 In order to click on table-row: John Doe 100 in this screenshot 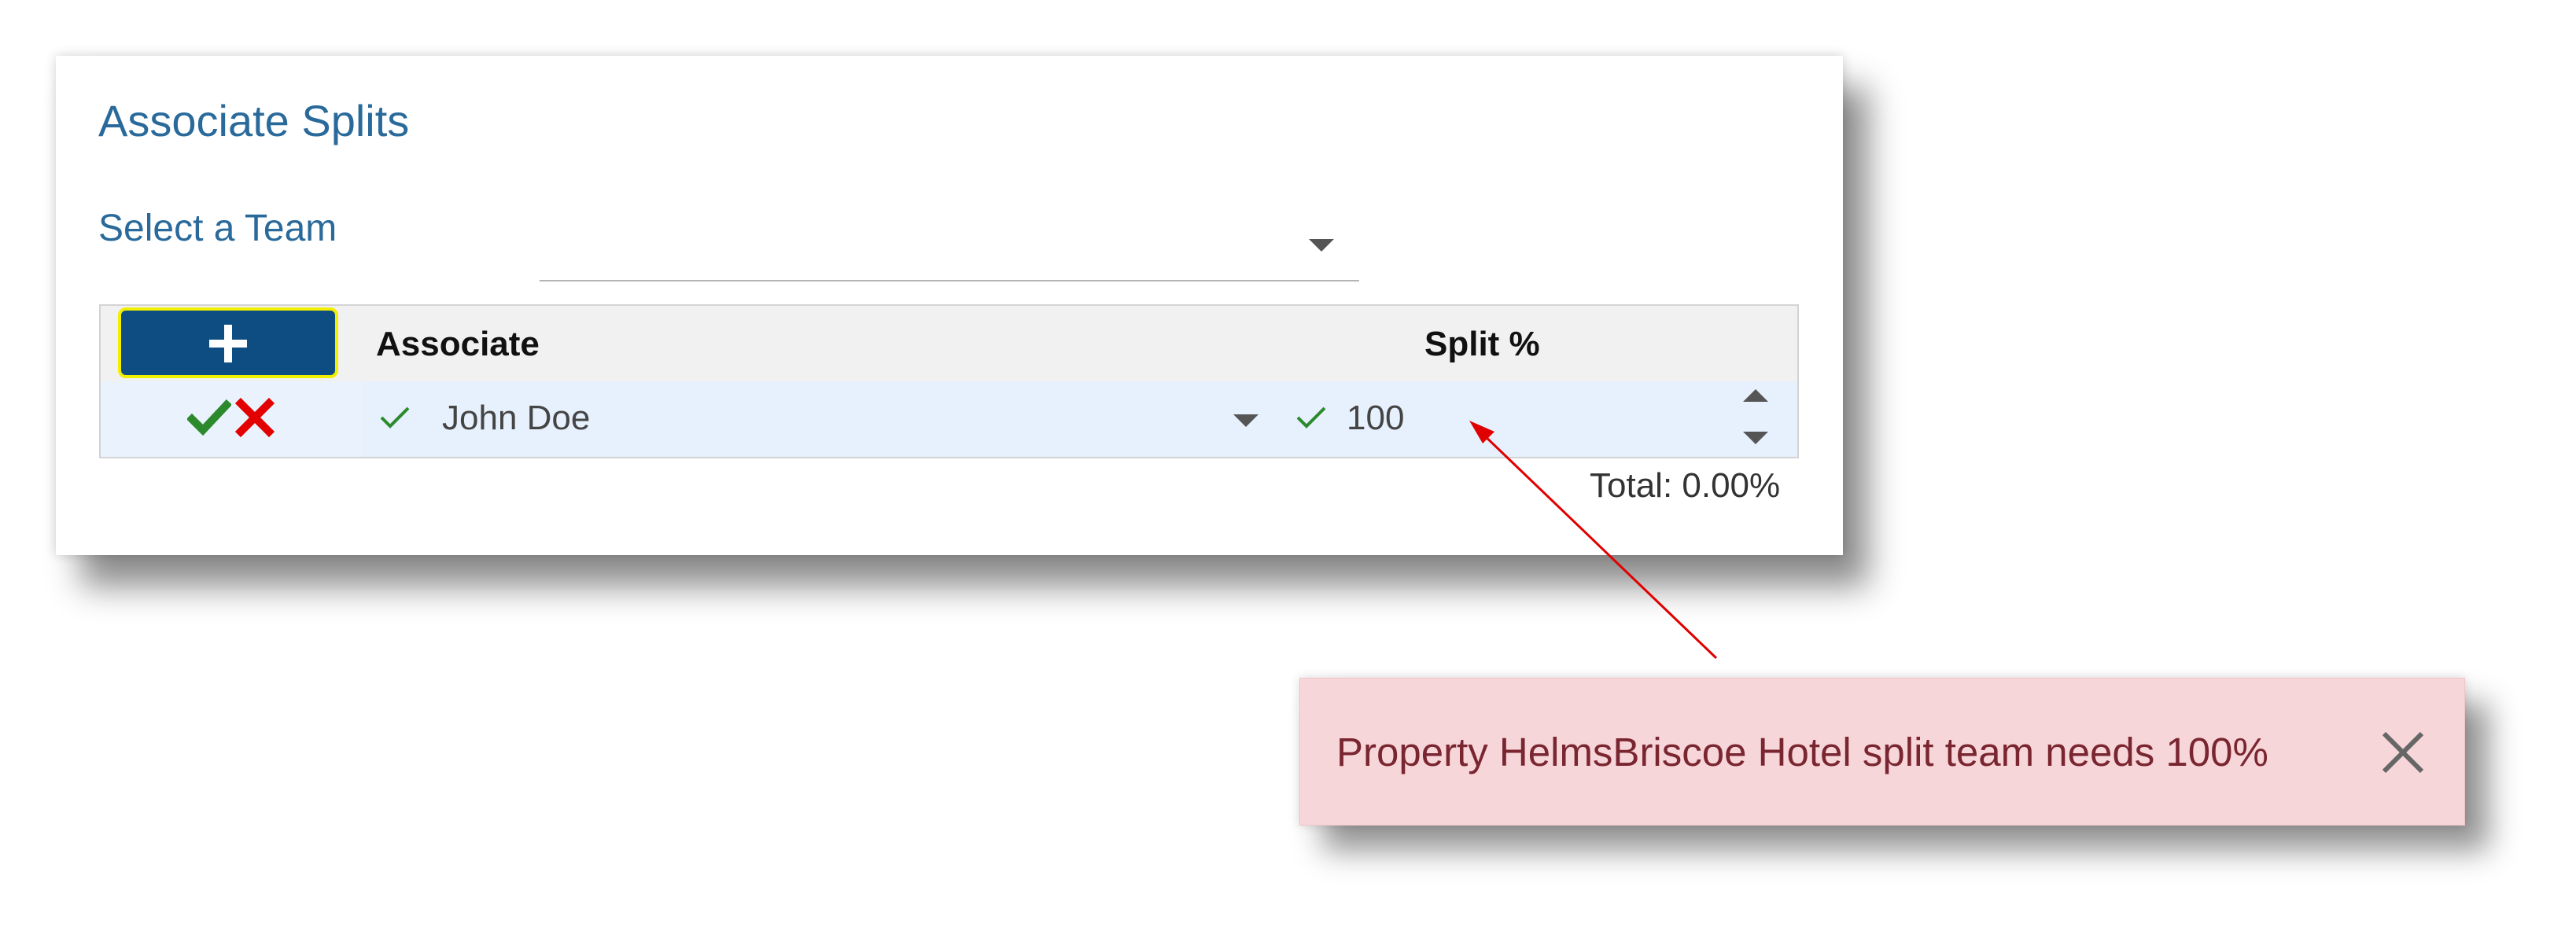, I will do `click(949, 419)`.